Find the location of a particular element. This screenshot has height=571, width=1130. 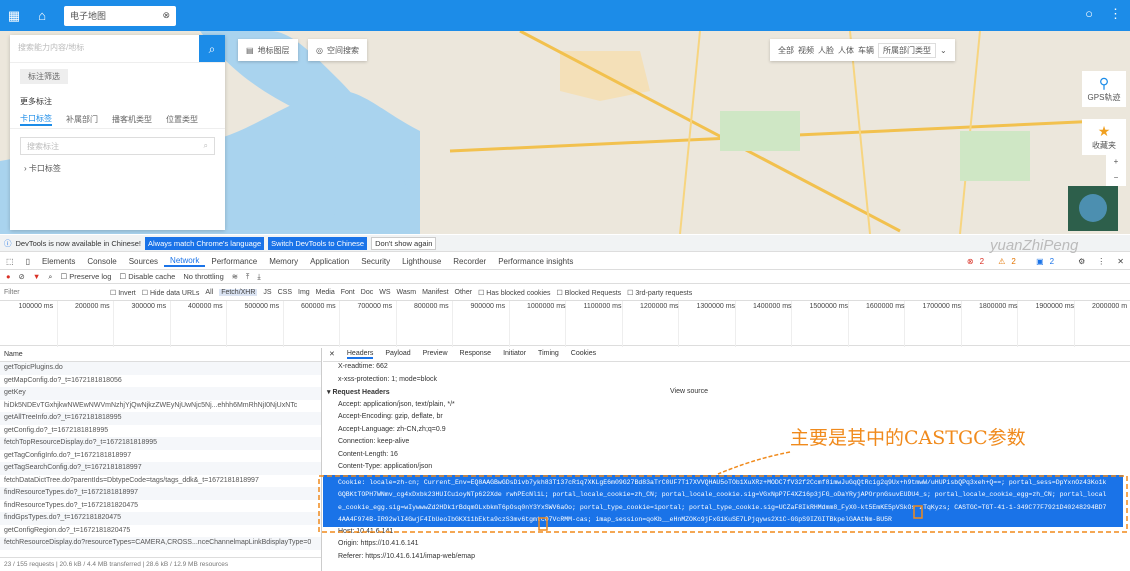

tab-payload: Payload is located at coordinates (397, 354).